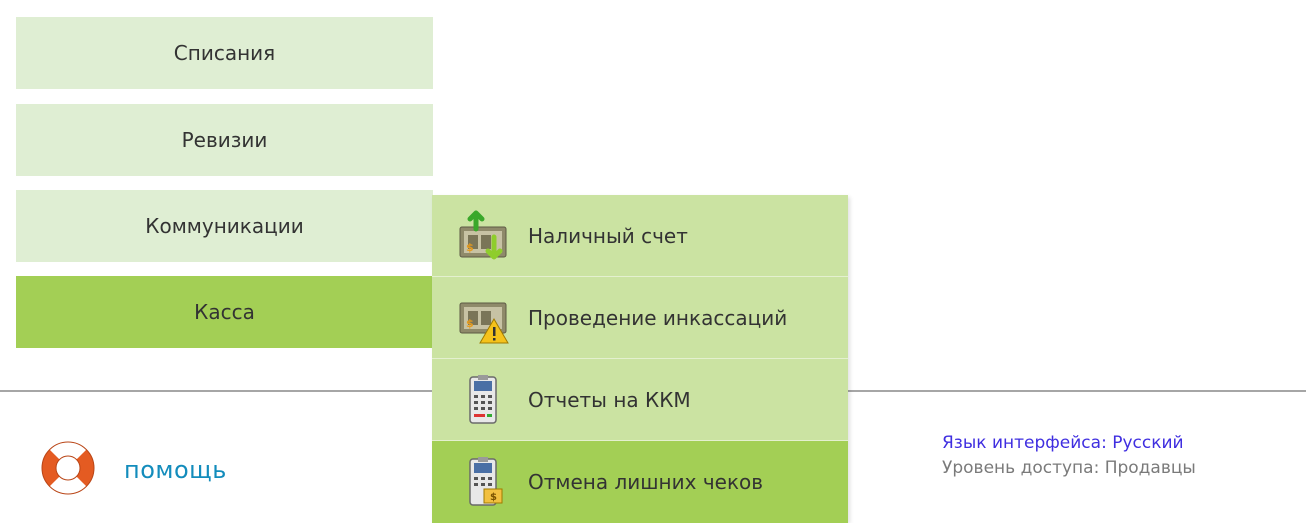 This screenshot has width=1306, height=523. What do you see at coordinates (608, 235) in the screenshot?
I see `submenu-item-label: Наличный счет` at bounding box center [608, 235].